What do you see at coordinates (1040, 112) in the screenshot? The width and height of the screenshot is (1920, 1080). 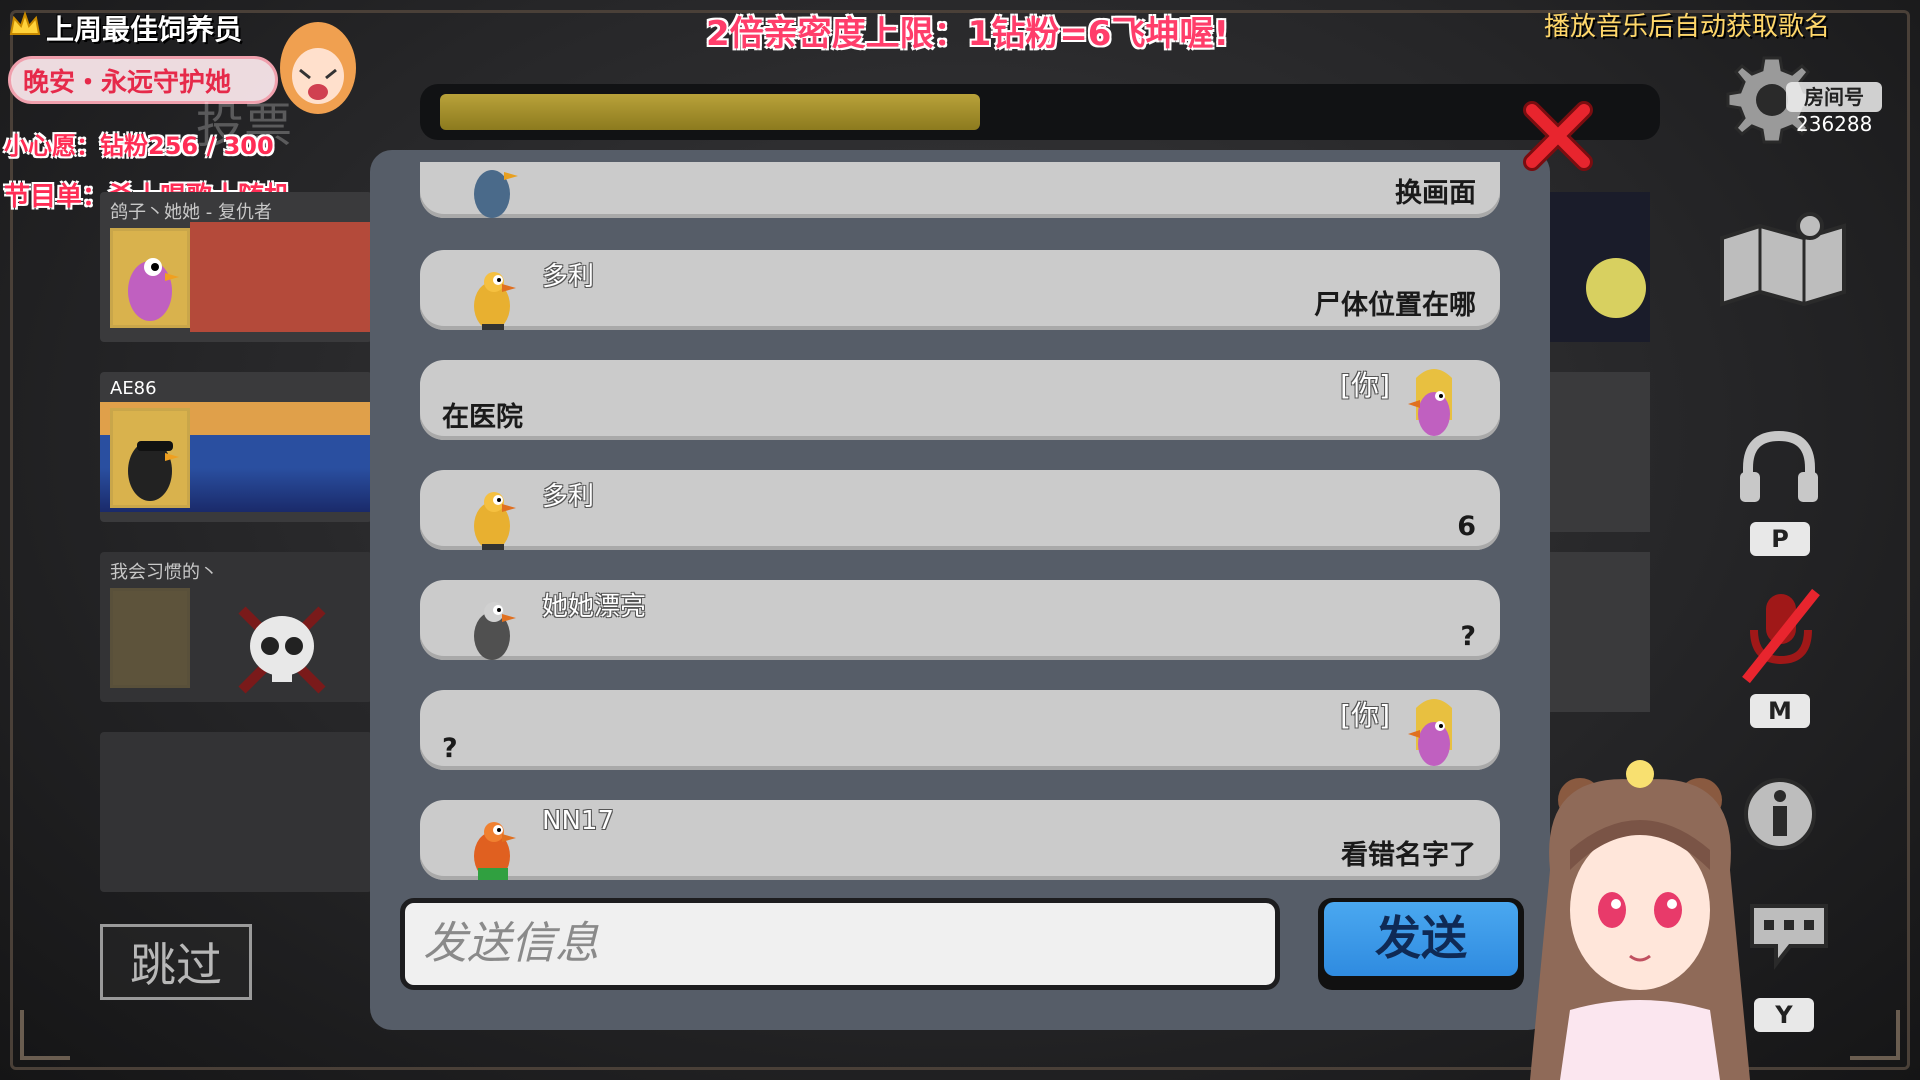 I see `vote-timer-bar` at bounding box center [1040, 112].